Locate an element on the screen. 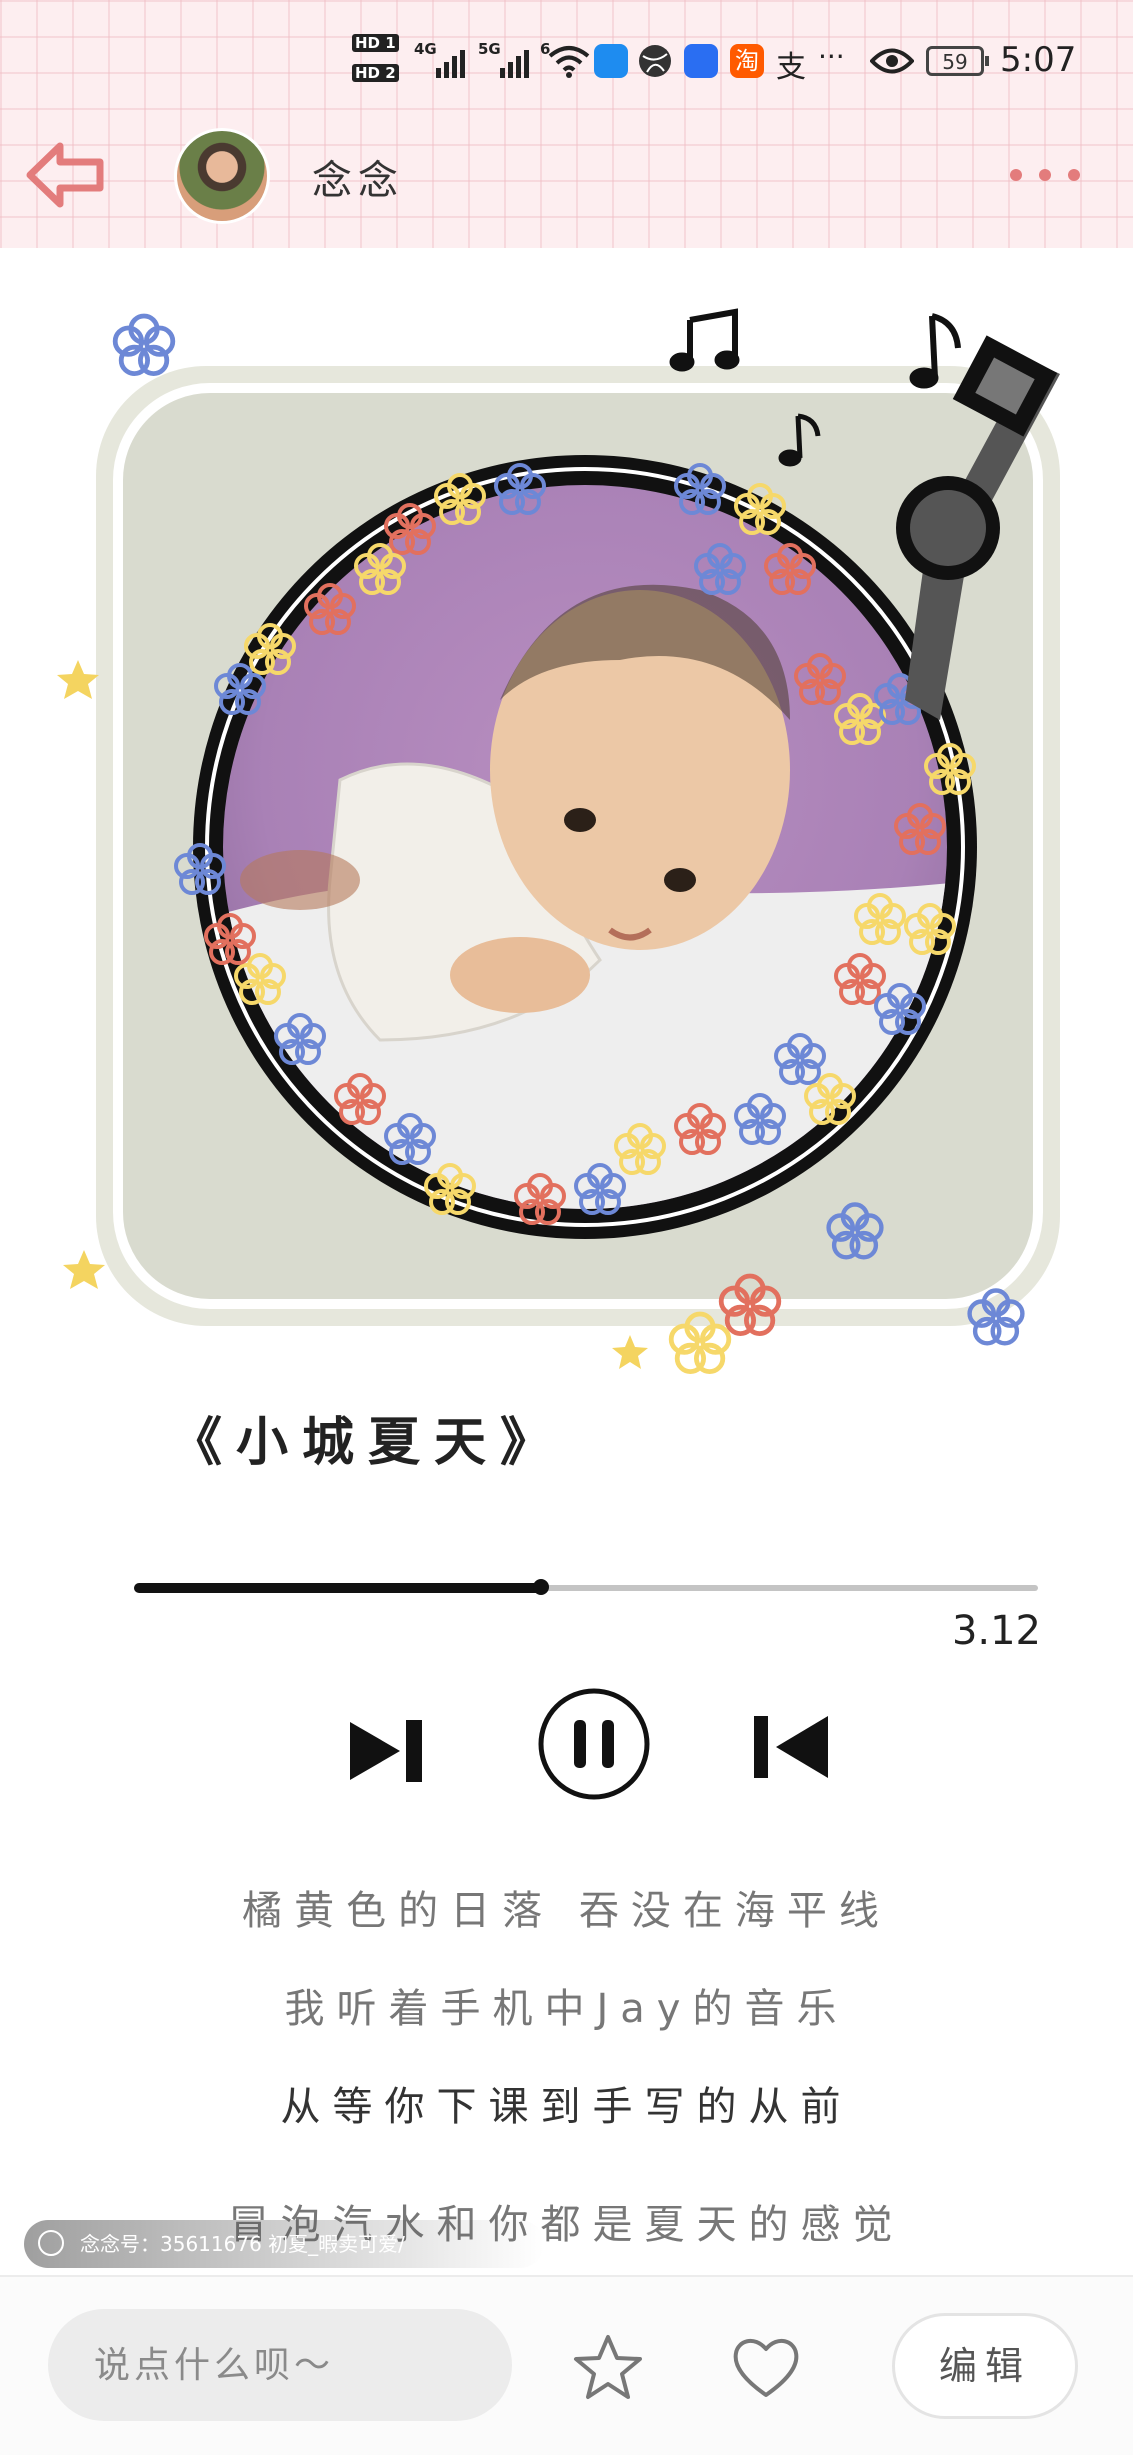 This screenshot has width=1133, height=2455. previous-icon is located at coordinates (791, 1747).